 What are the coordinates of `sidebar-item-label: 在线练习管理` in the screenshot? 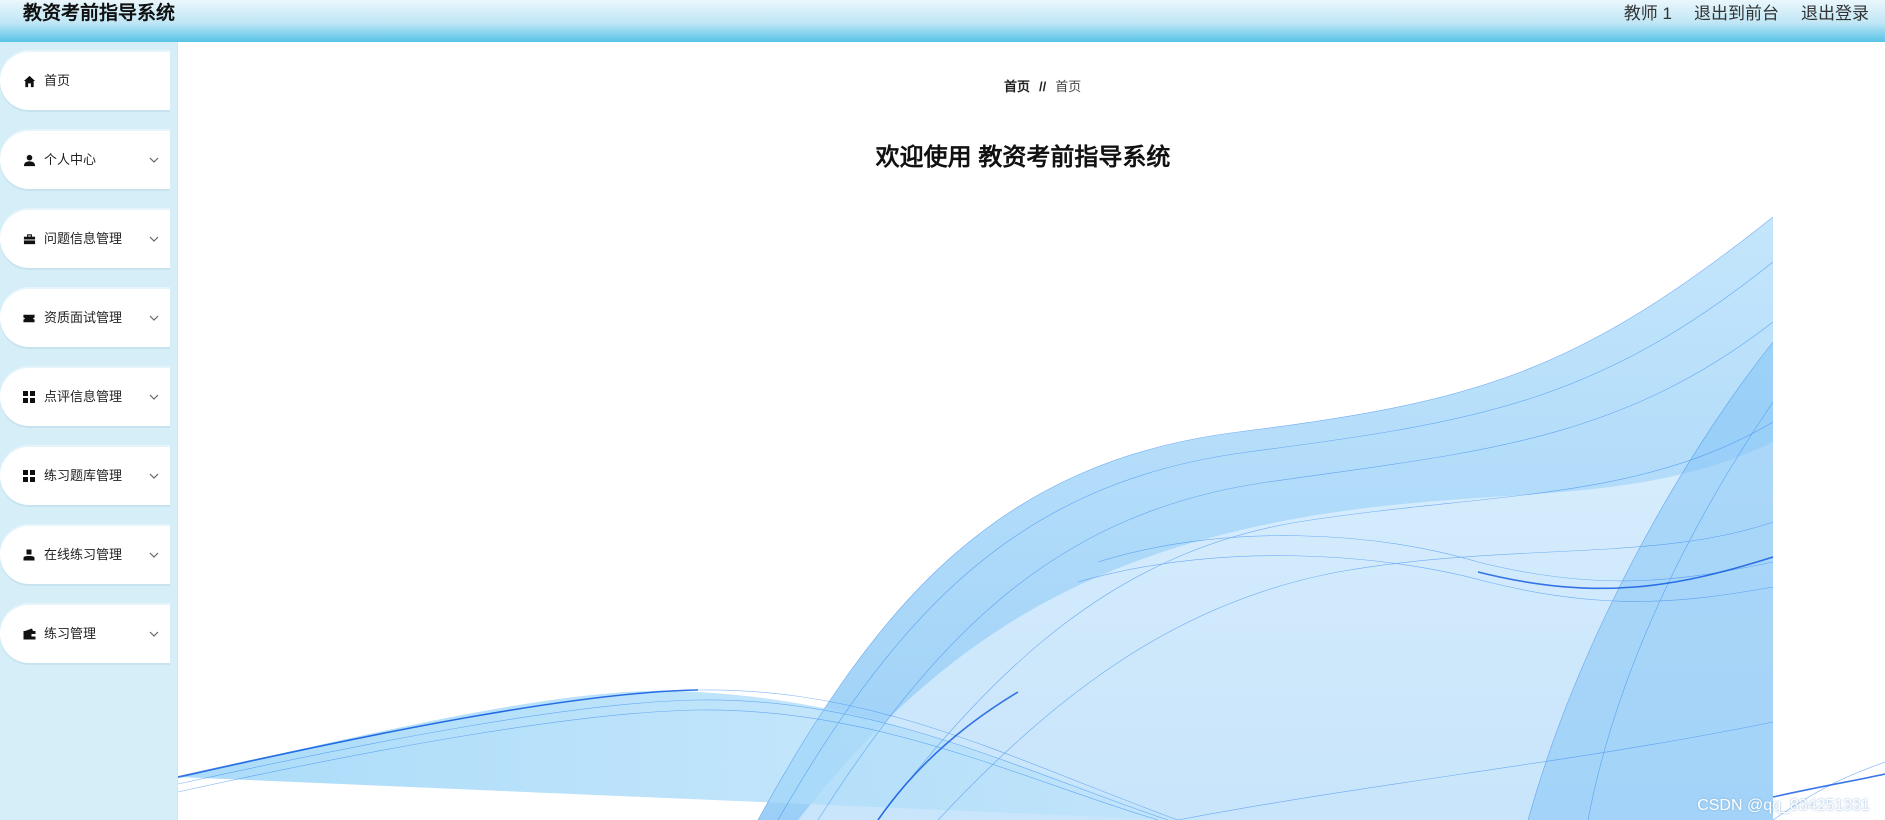 It's located at (83, 554).